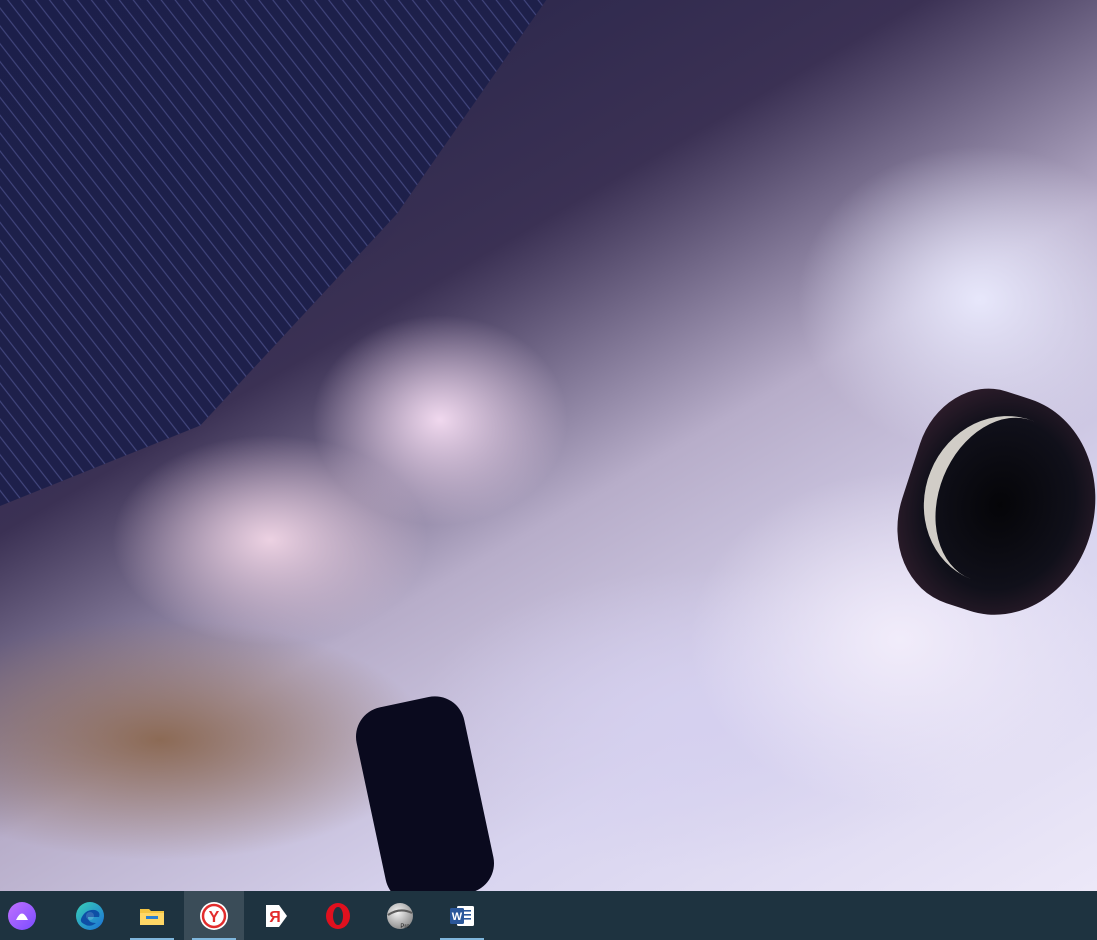 The height and width of the screenshot is (940, 1097). I want to click on alice-assistant-icon, so click(22, 916).